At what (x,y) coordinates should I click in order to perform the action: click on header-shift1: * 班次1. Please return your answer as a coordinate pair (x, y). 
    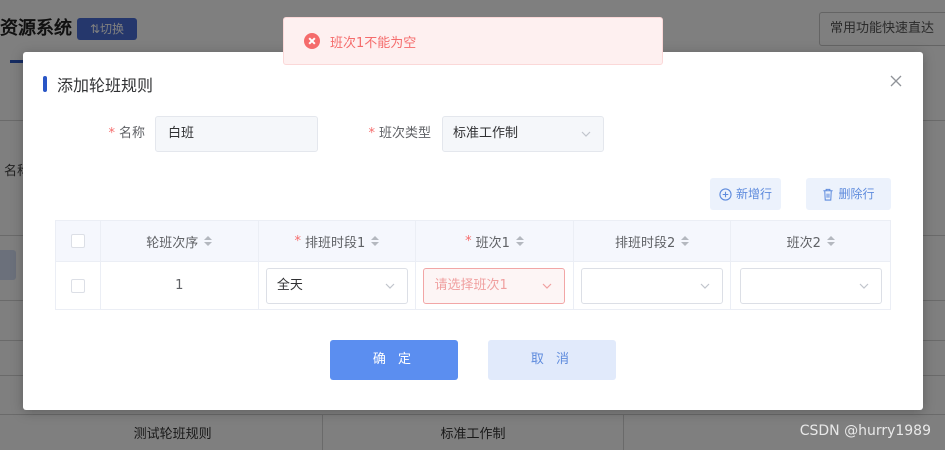
    Looking at the image, I should click on (495, 241).